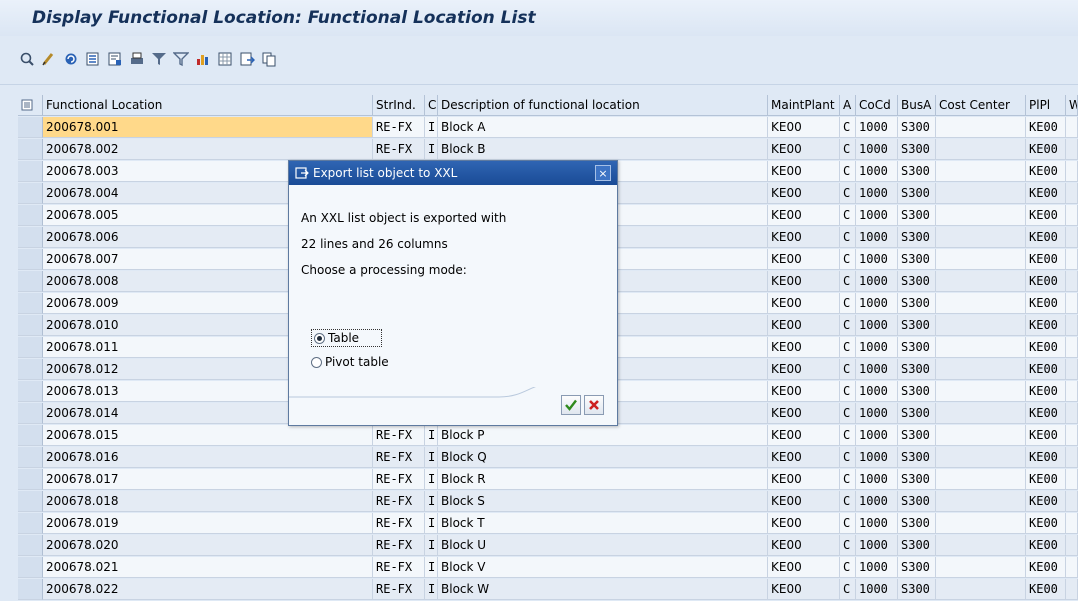 Image resolution: width=1078 pixels, height=601 pixels. I want to click on spreadsheet-button, so click(224, 58).